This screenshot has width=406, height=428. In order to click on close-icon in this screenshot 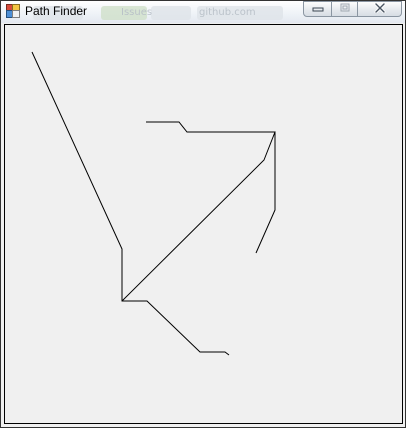, I will do `click(380, 9)`.